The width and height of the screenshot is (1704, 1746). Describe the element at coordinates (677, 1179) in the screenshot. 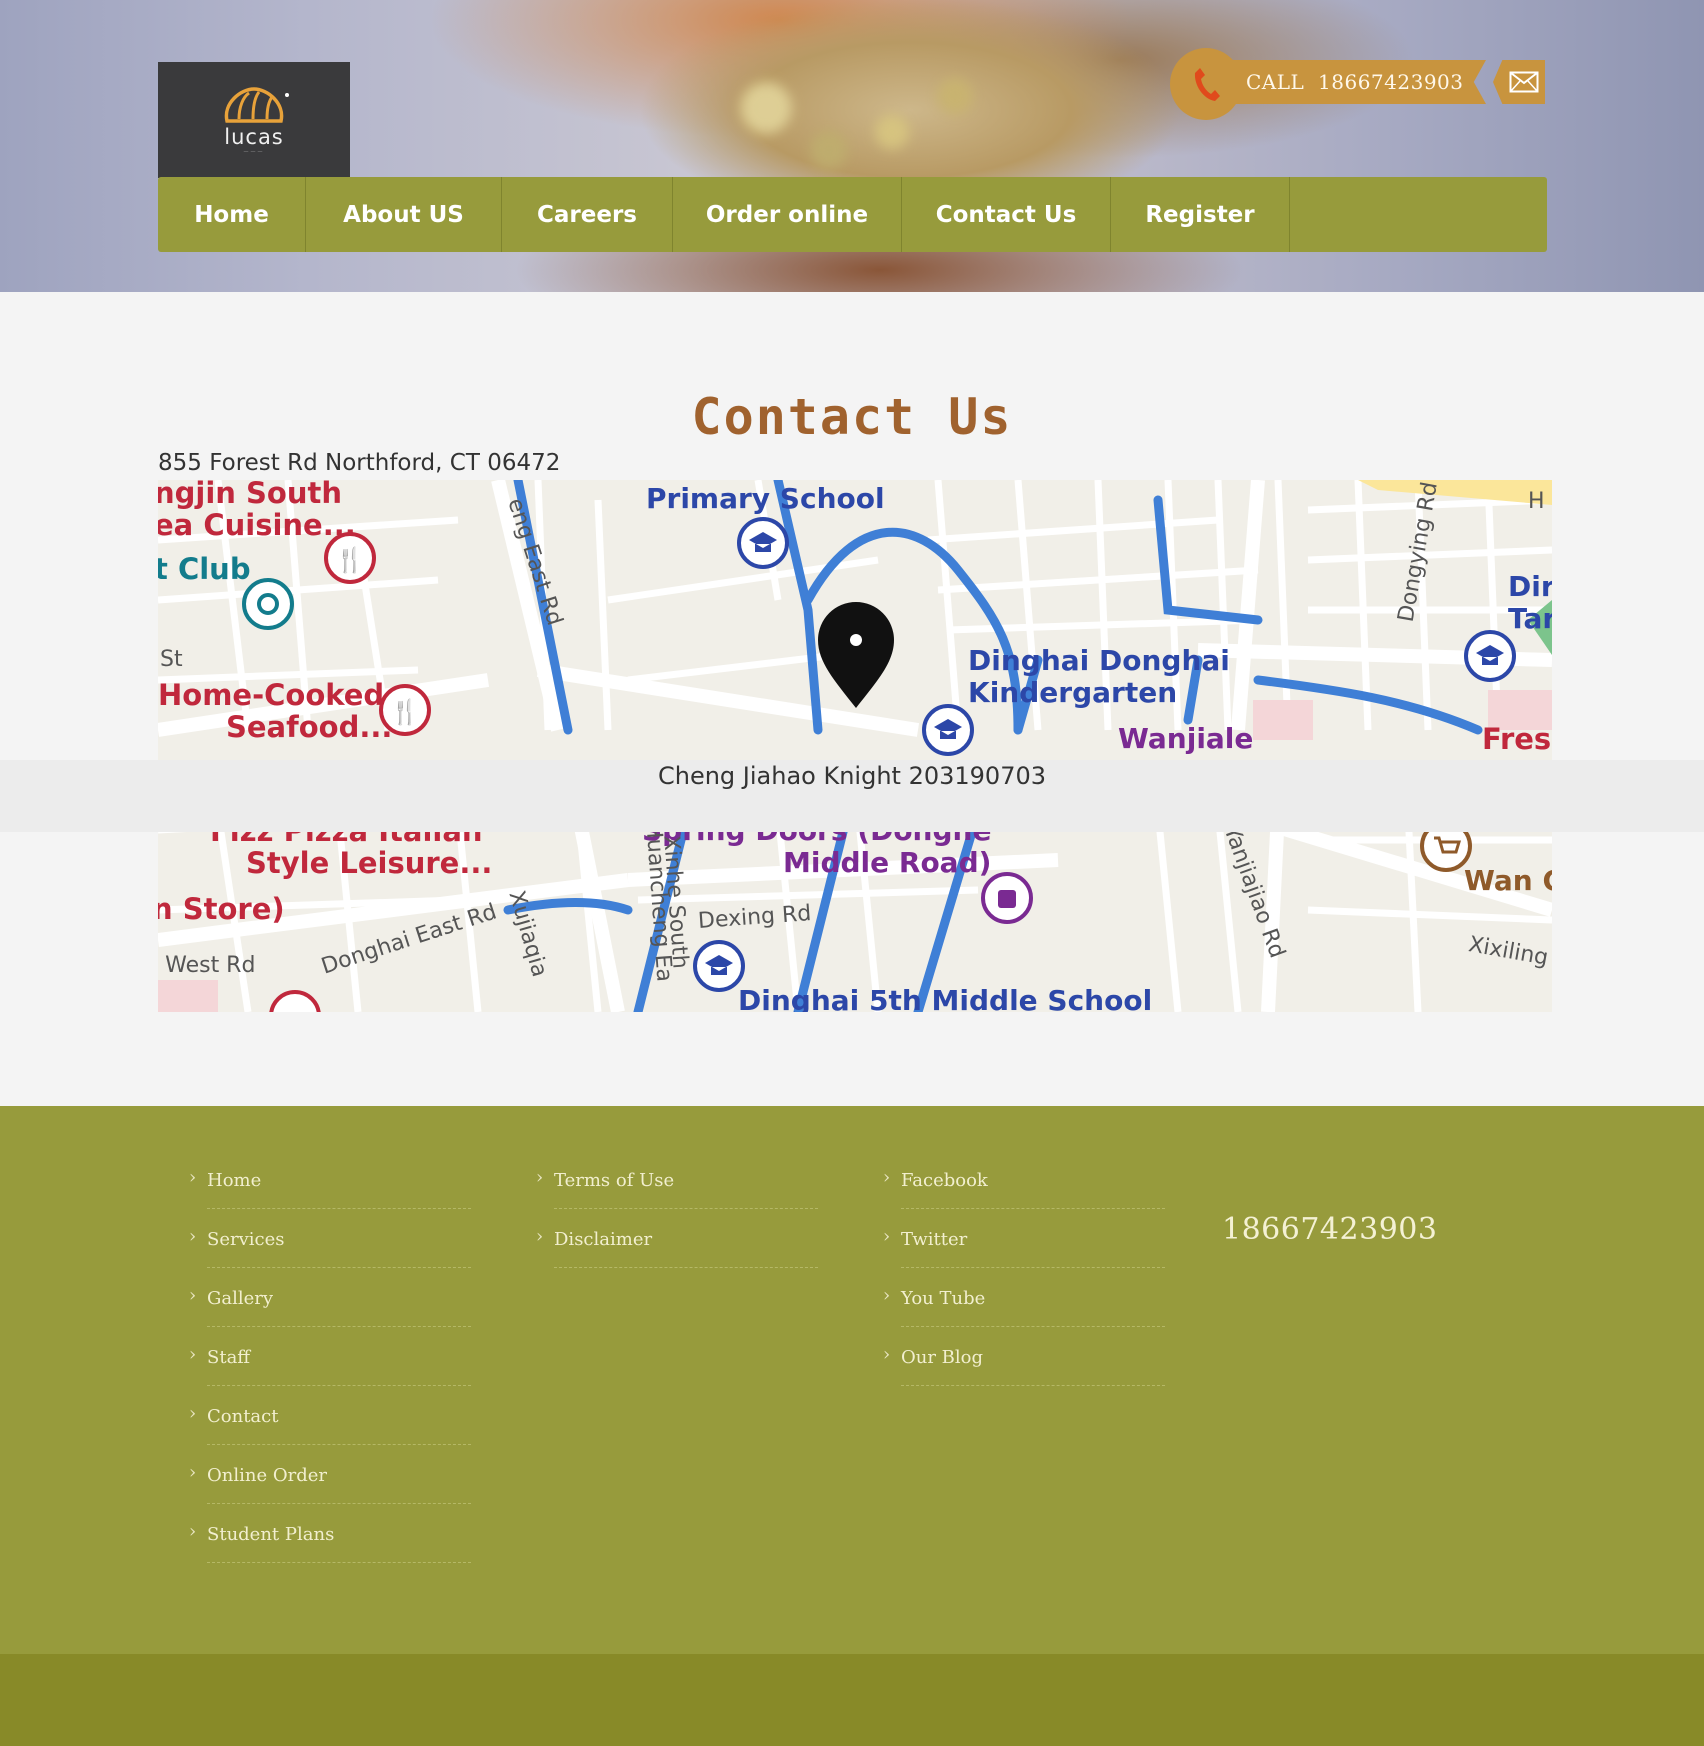

I see `footer-link-terms: Terms of Use` at that location.